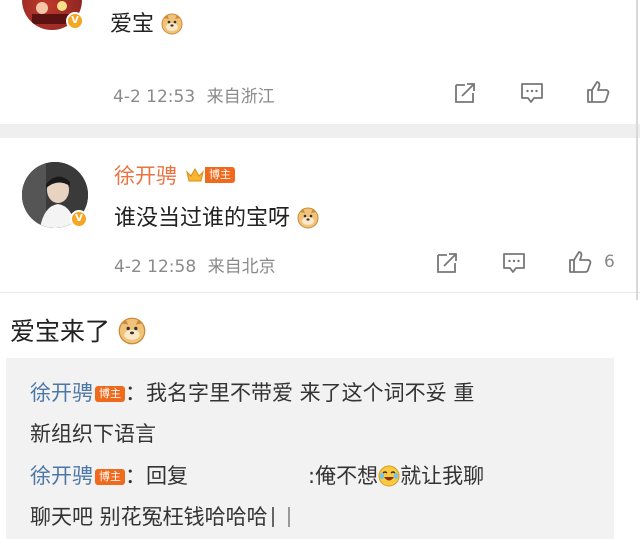 The width and height of the screenshot is (640, 539). I want to click on reply-2-text-a: :俺不想, so click(343, 476).